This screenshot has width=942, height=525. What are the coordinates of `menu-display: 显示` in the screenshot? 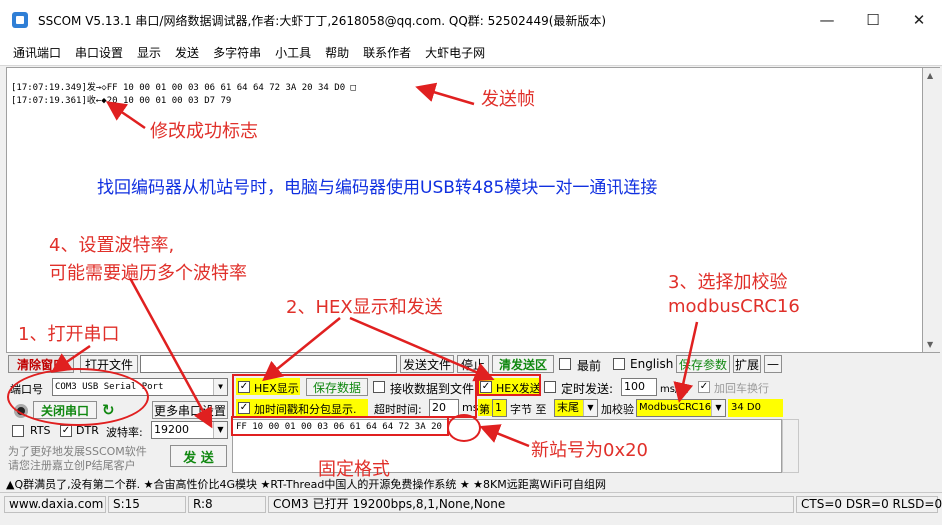 It's located at (149, 52).